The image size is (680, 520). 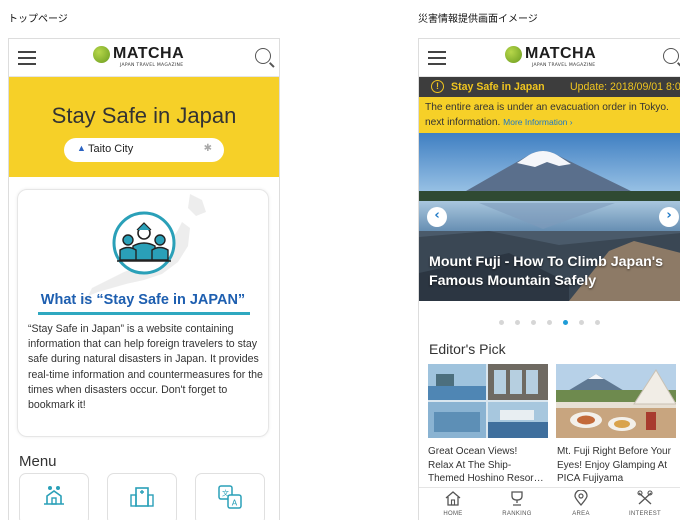 I want to click on svg-text: A, so click(x=235, y=503).